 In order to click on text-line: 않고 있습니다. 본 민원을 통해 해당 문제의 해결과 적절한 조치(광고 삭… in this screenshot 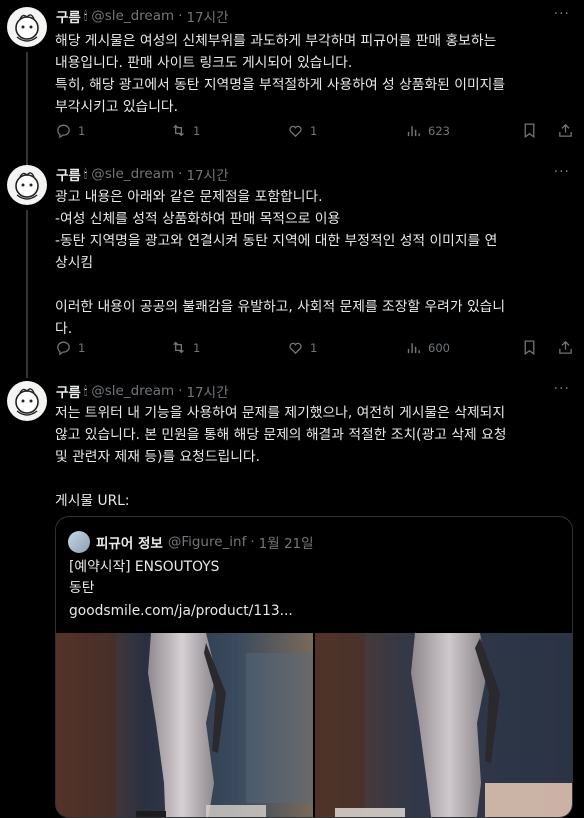, I will do `click(281, 435)`.